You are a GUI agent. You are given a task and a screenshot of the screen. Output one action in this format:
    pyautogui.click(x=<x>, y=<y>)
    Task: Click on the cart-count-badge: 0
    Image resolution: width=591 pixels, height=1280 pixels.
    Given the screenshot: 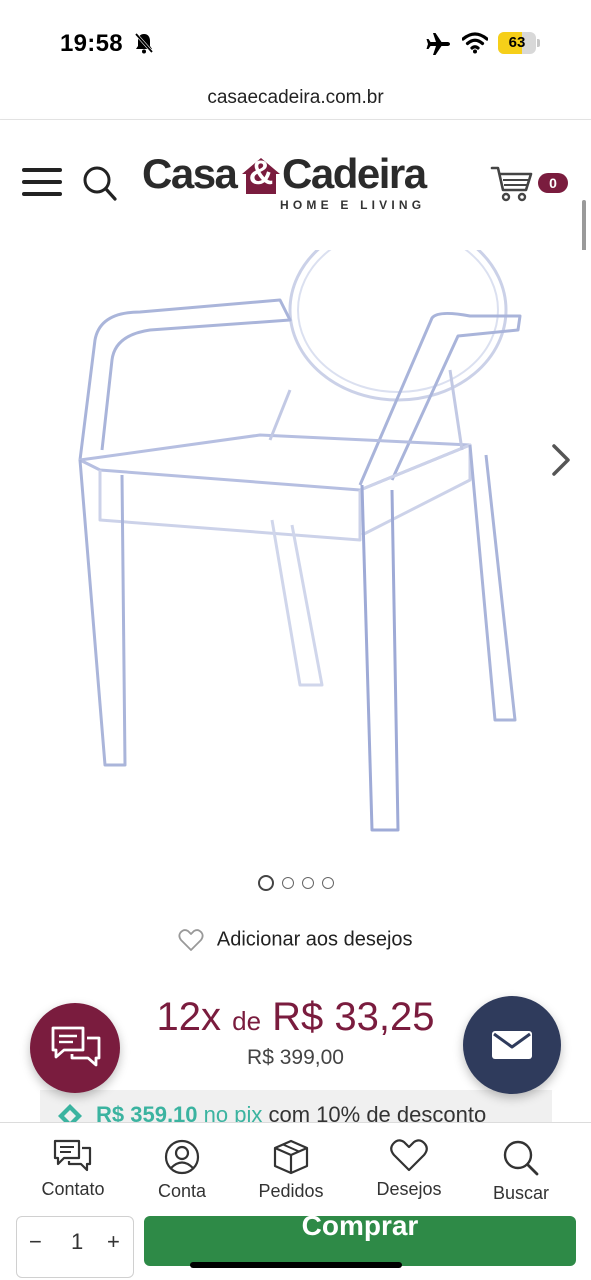 What is the action you would take?
    pyautogui.click(x=553, y=183)
    